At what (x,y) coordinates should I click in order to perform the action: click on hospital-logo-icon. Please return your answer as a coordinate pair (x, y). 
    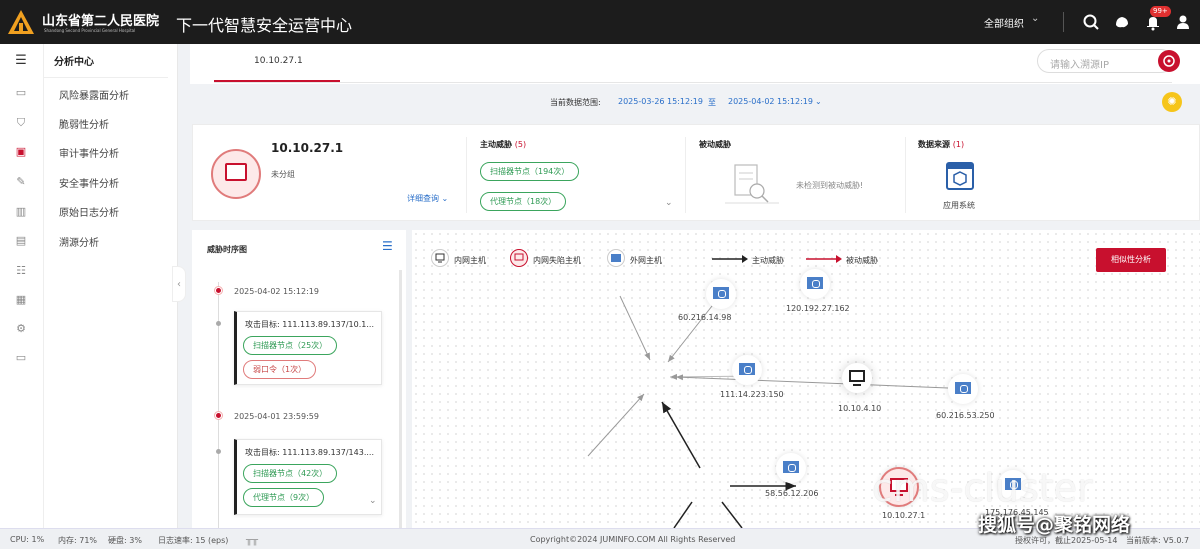
    Looking at the image, I should click on (21, 22).